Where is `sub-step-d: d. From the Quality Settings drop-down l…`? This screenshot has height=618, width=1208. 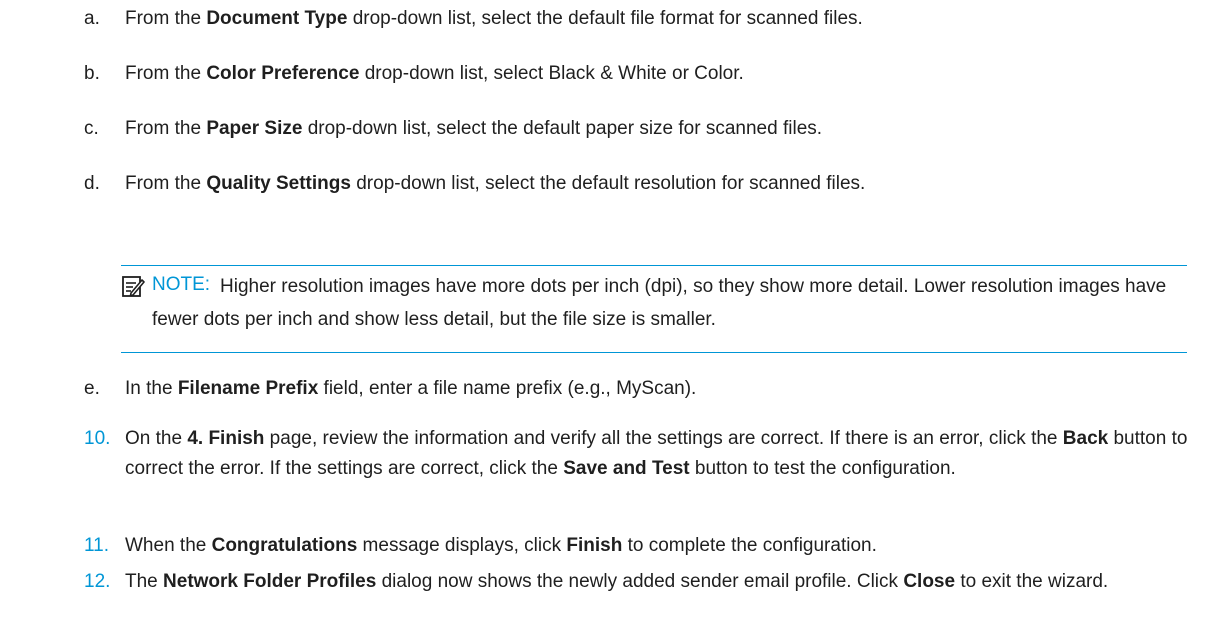
sub-step-d: d. From the Quality Settings drop-down l… is located at coordinates (634, 184).